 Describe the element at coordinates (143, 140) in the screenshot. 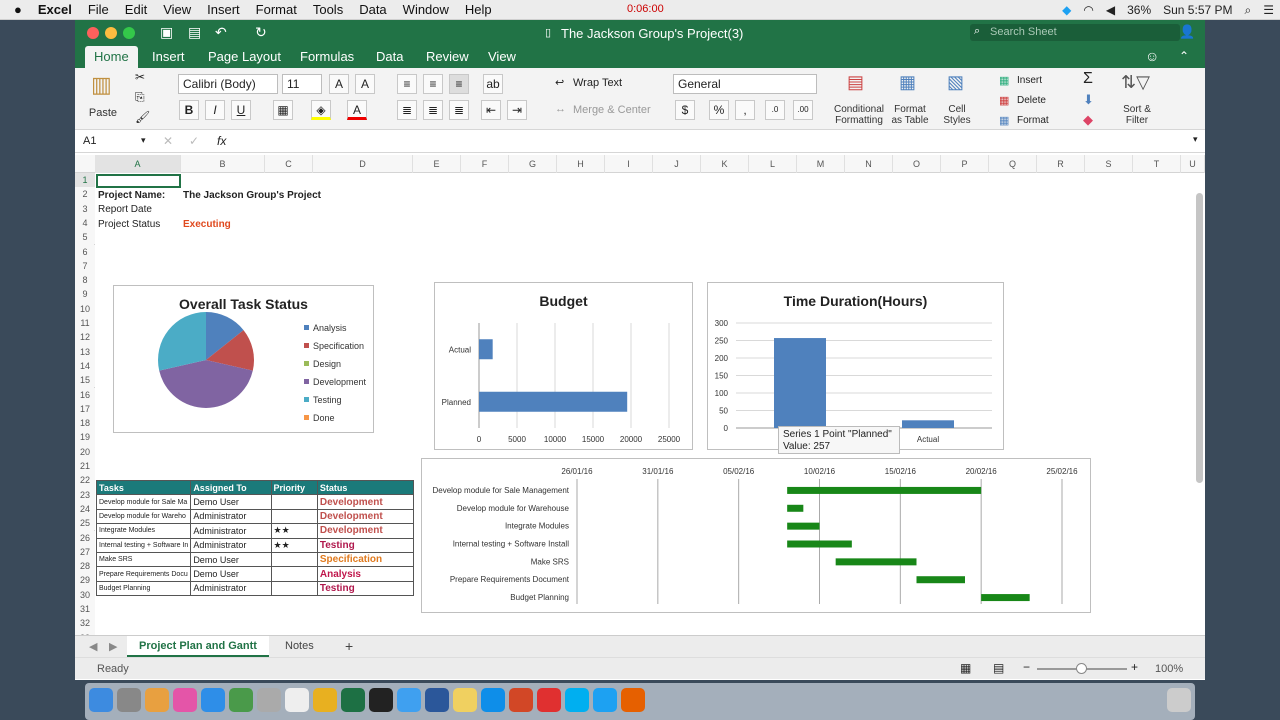

I see `name-box-dropdown-icon: ▾` at that location.